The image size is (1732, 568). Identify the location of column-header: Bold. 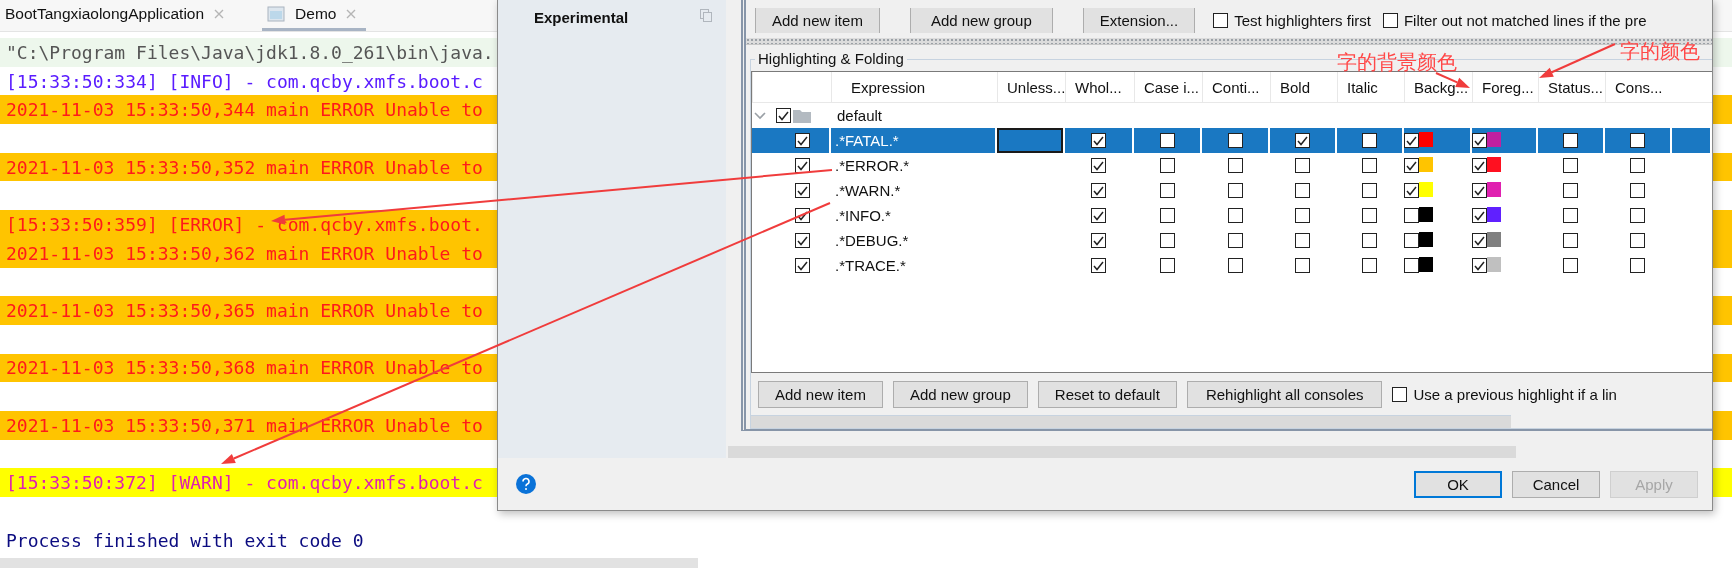
(1295, 87).